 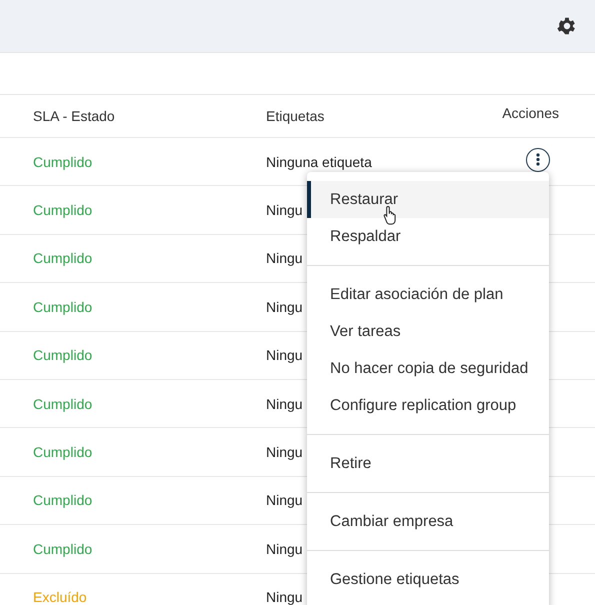 I want to click on more-actions-button, so click(x=538, y=160).